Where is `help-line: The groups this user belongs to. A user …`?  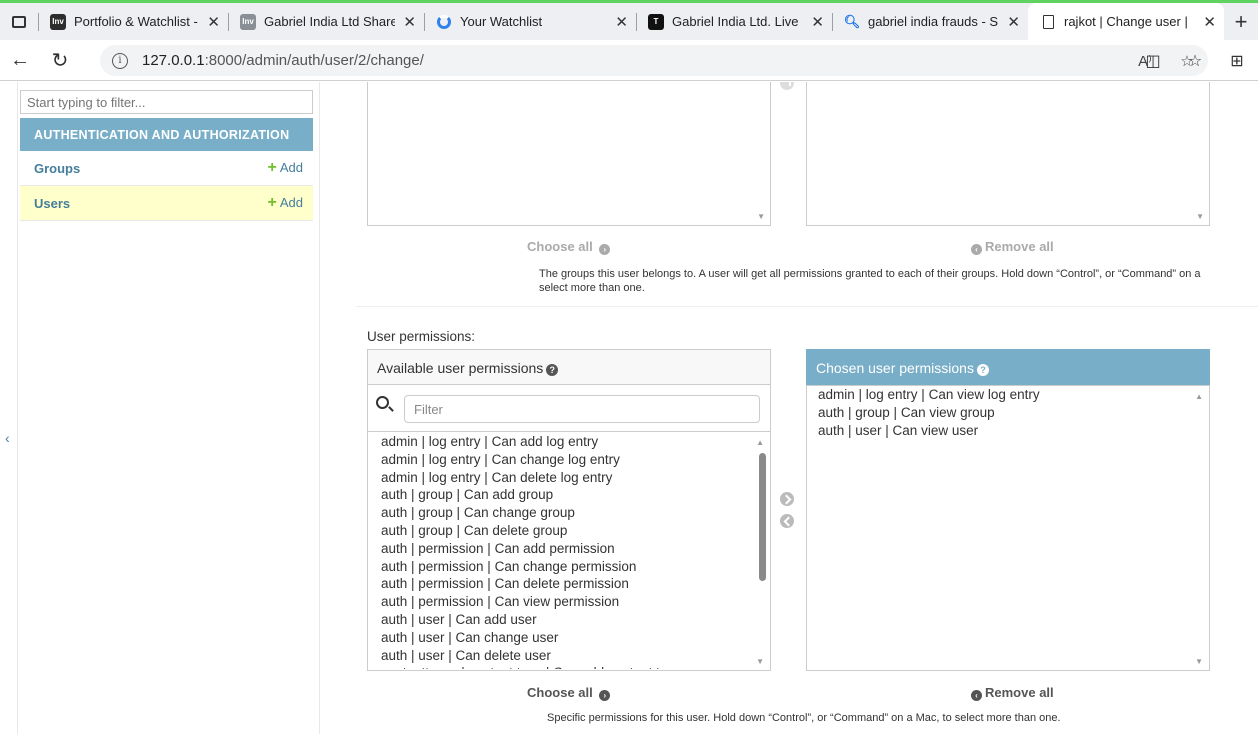 help-line: The groups this user belongs to. A user … is located at coordinates (870, 274).